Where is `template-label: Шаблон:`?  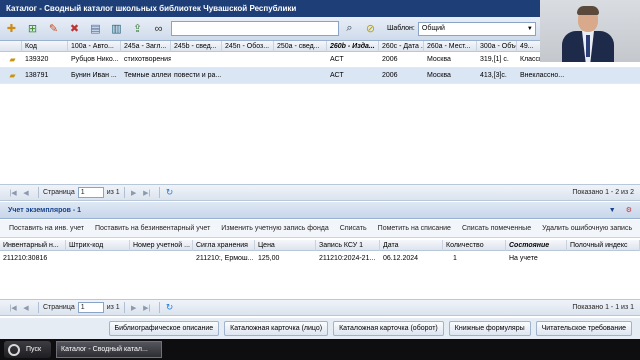 template-label: Шаблон: is located at coordinates (401, 28).